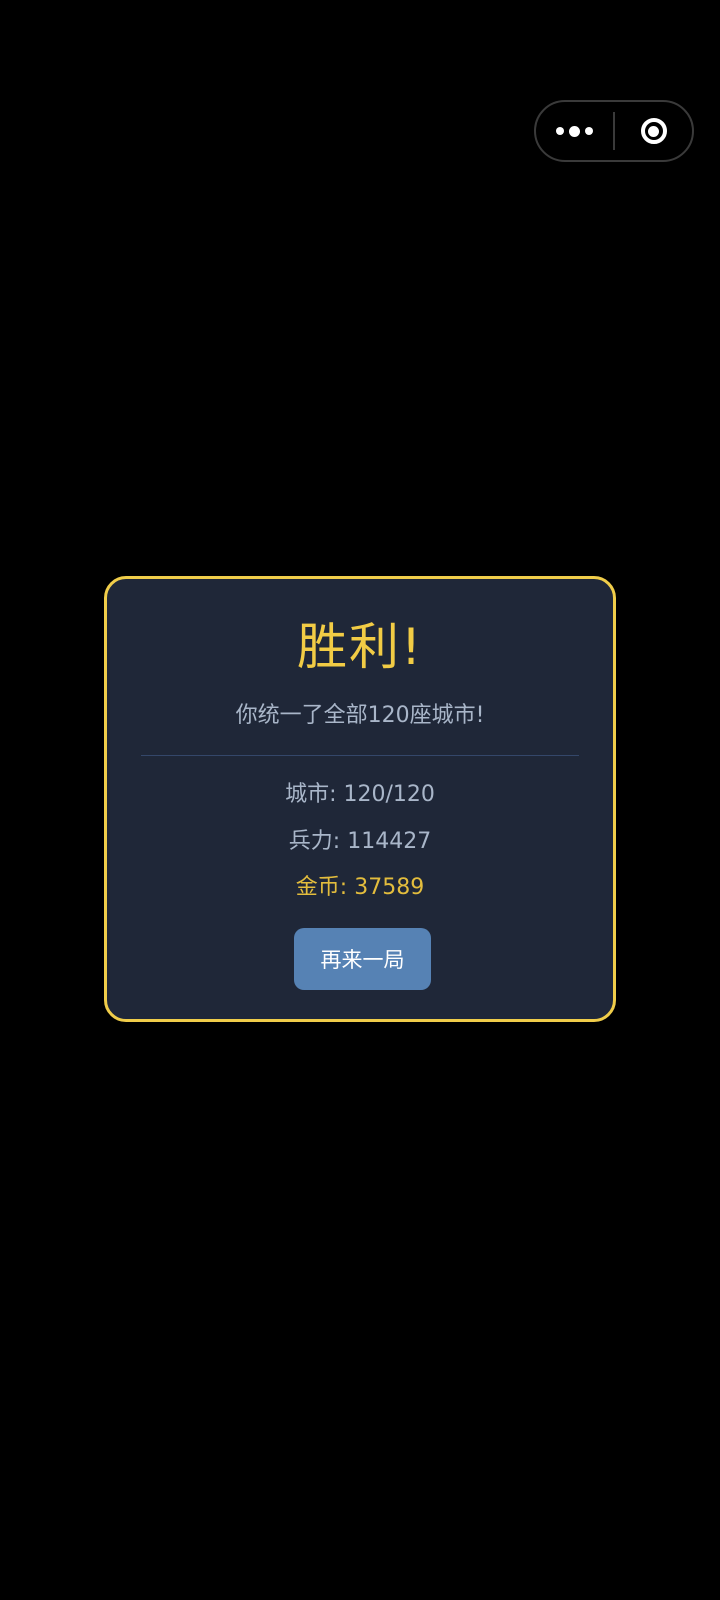 Image resolution: width=720 pixels, height=1600 pixels. Describe the element at coordinates (360, 841) in the screenshot. I see `stat-troops: 兵力: 114427` at that location.